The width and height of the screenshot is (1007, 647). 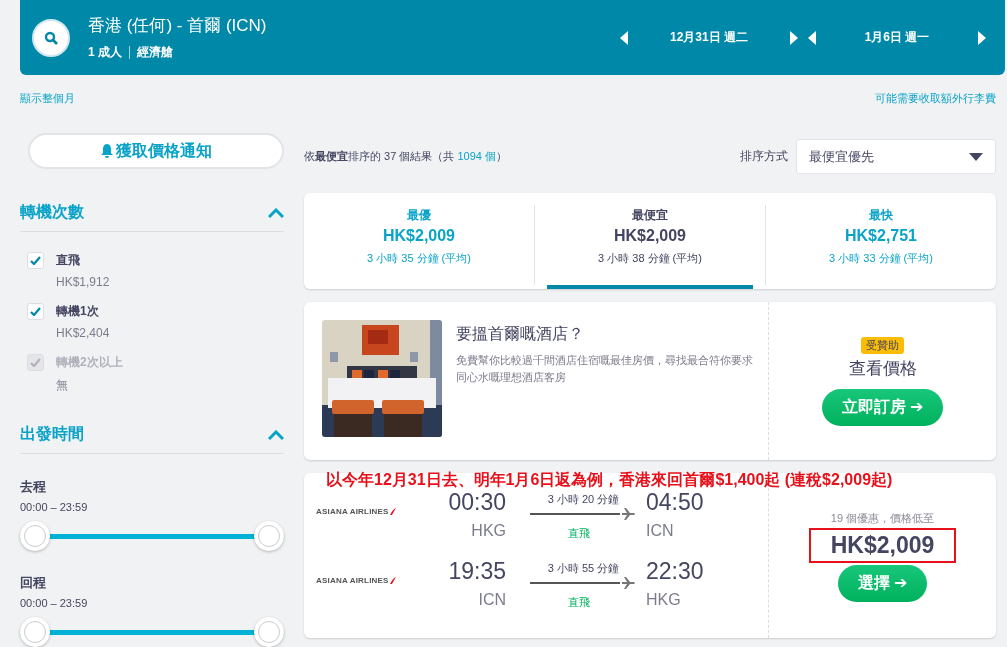 I want to click on dropdown-caret-icon, so click(x=976, y=156).